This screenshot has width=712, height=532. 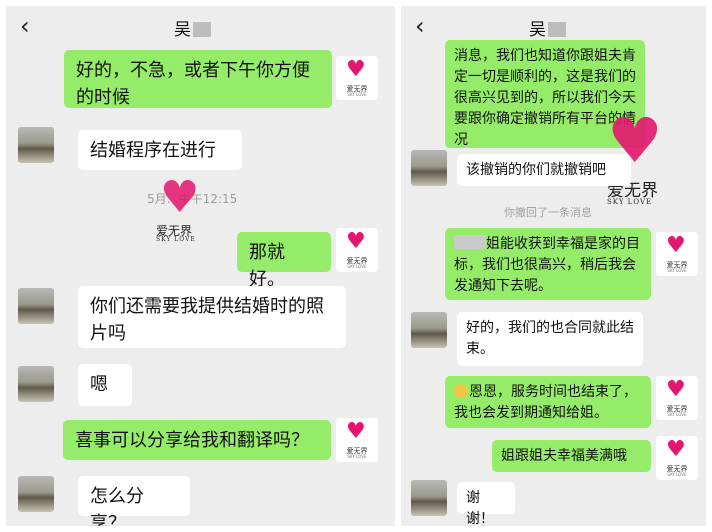 I want to click on message-bubble-outgoing: 姐能收获到幸福是家的目标，我们也很高兴，稍后我会发通知下去呢。, so click(x=548, y=264).